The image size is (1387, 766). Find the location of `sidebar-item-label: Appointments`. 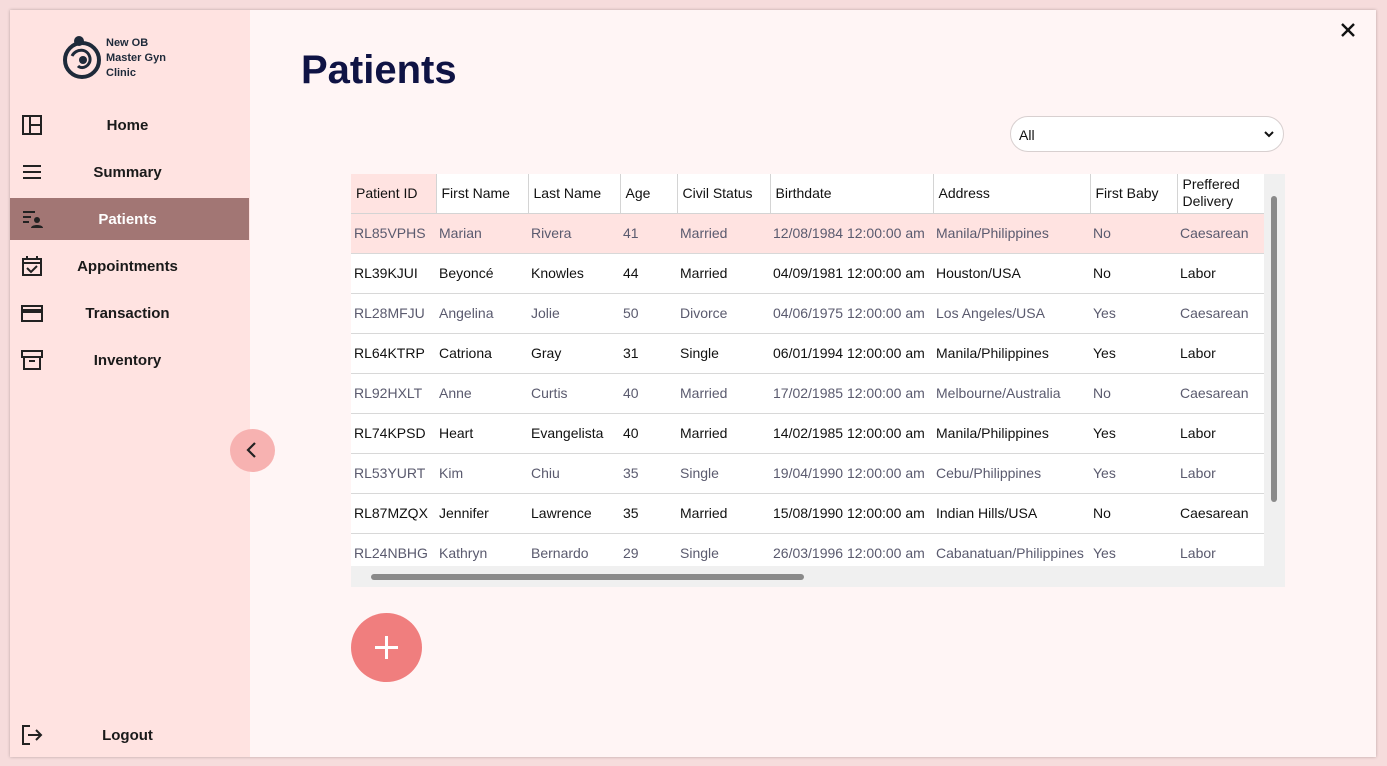

sidebar-item-label: Appointments is located at coordinates (127, 266).